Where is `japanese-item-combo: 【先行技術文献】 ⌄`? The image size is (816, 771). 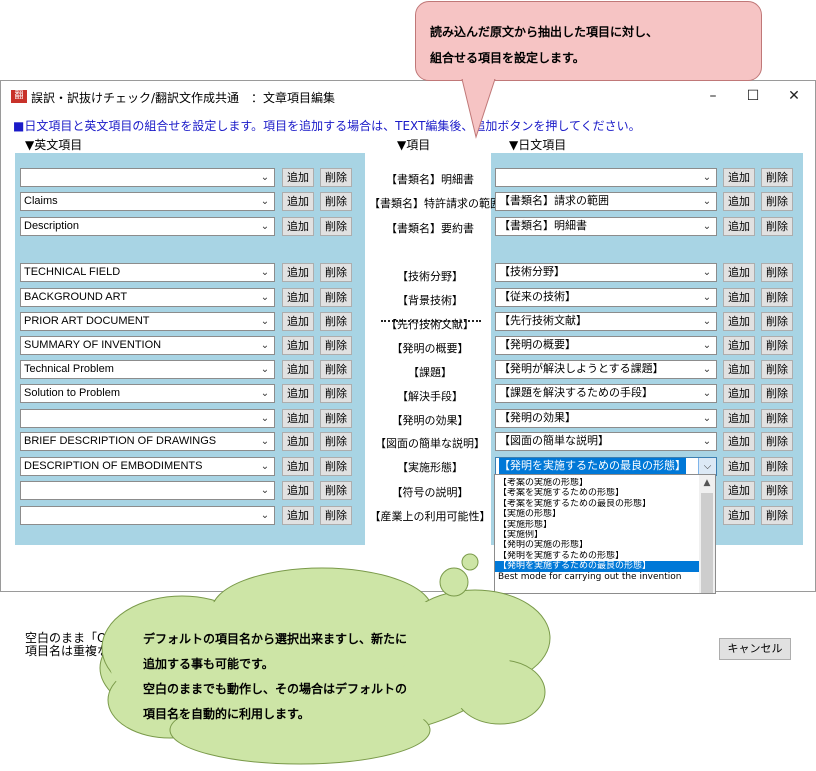
japanese-item-combo: 【先行技術文献】 ⌄ is located at coordinates (606, 321).